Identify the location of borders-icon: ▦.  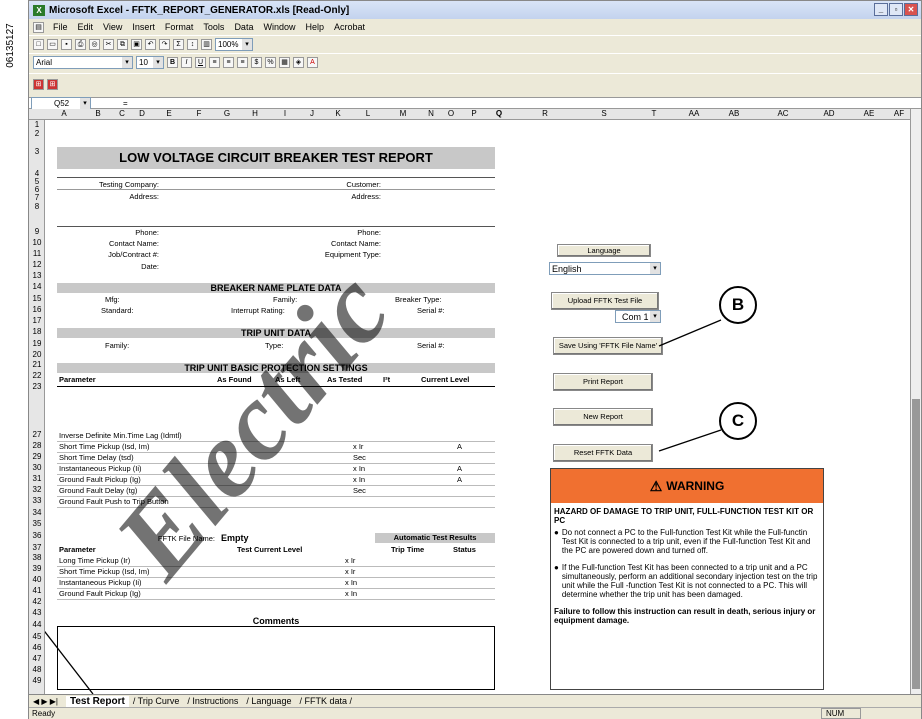
(284, 62).